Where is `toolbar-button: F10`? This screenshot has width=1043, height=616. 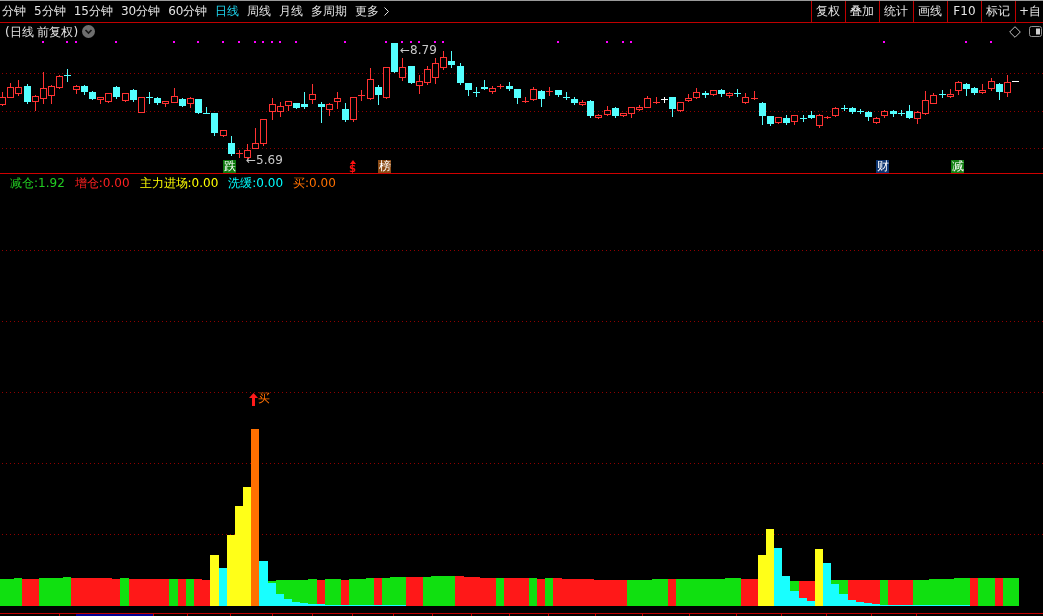
toolbar-button: F10 is located at coordinates (963, 11).